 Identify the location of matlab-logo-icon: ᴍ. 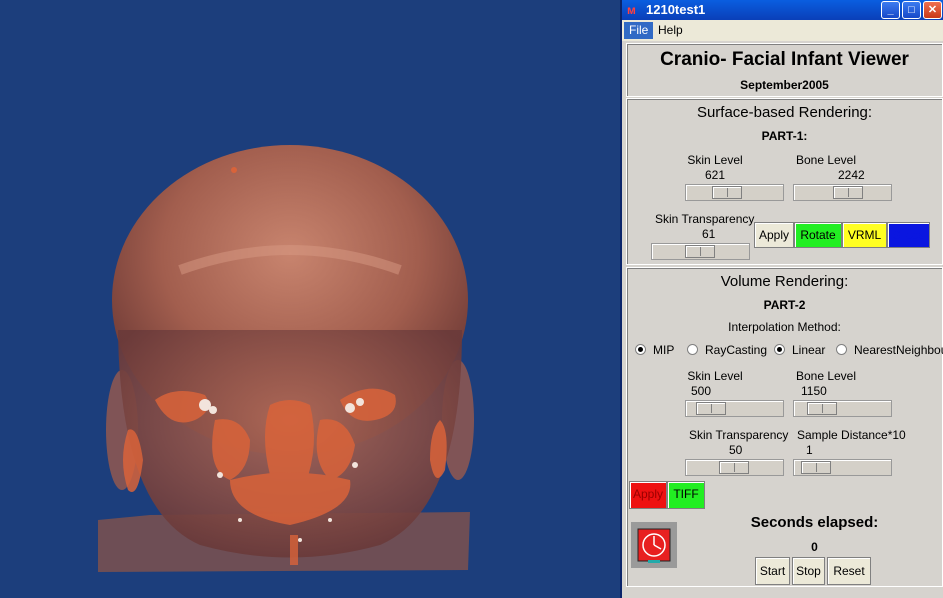
(631, 10).